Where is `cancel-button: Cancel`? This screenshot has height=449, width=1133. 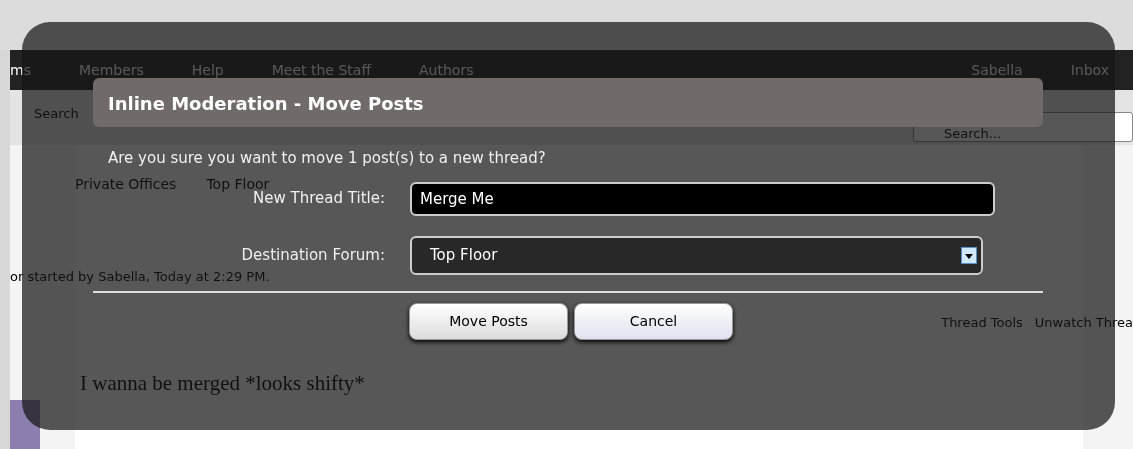
cancel-button: Cancel is located at coordinates (653, 321).